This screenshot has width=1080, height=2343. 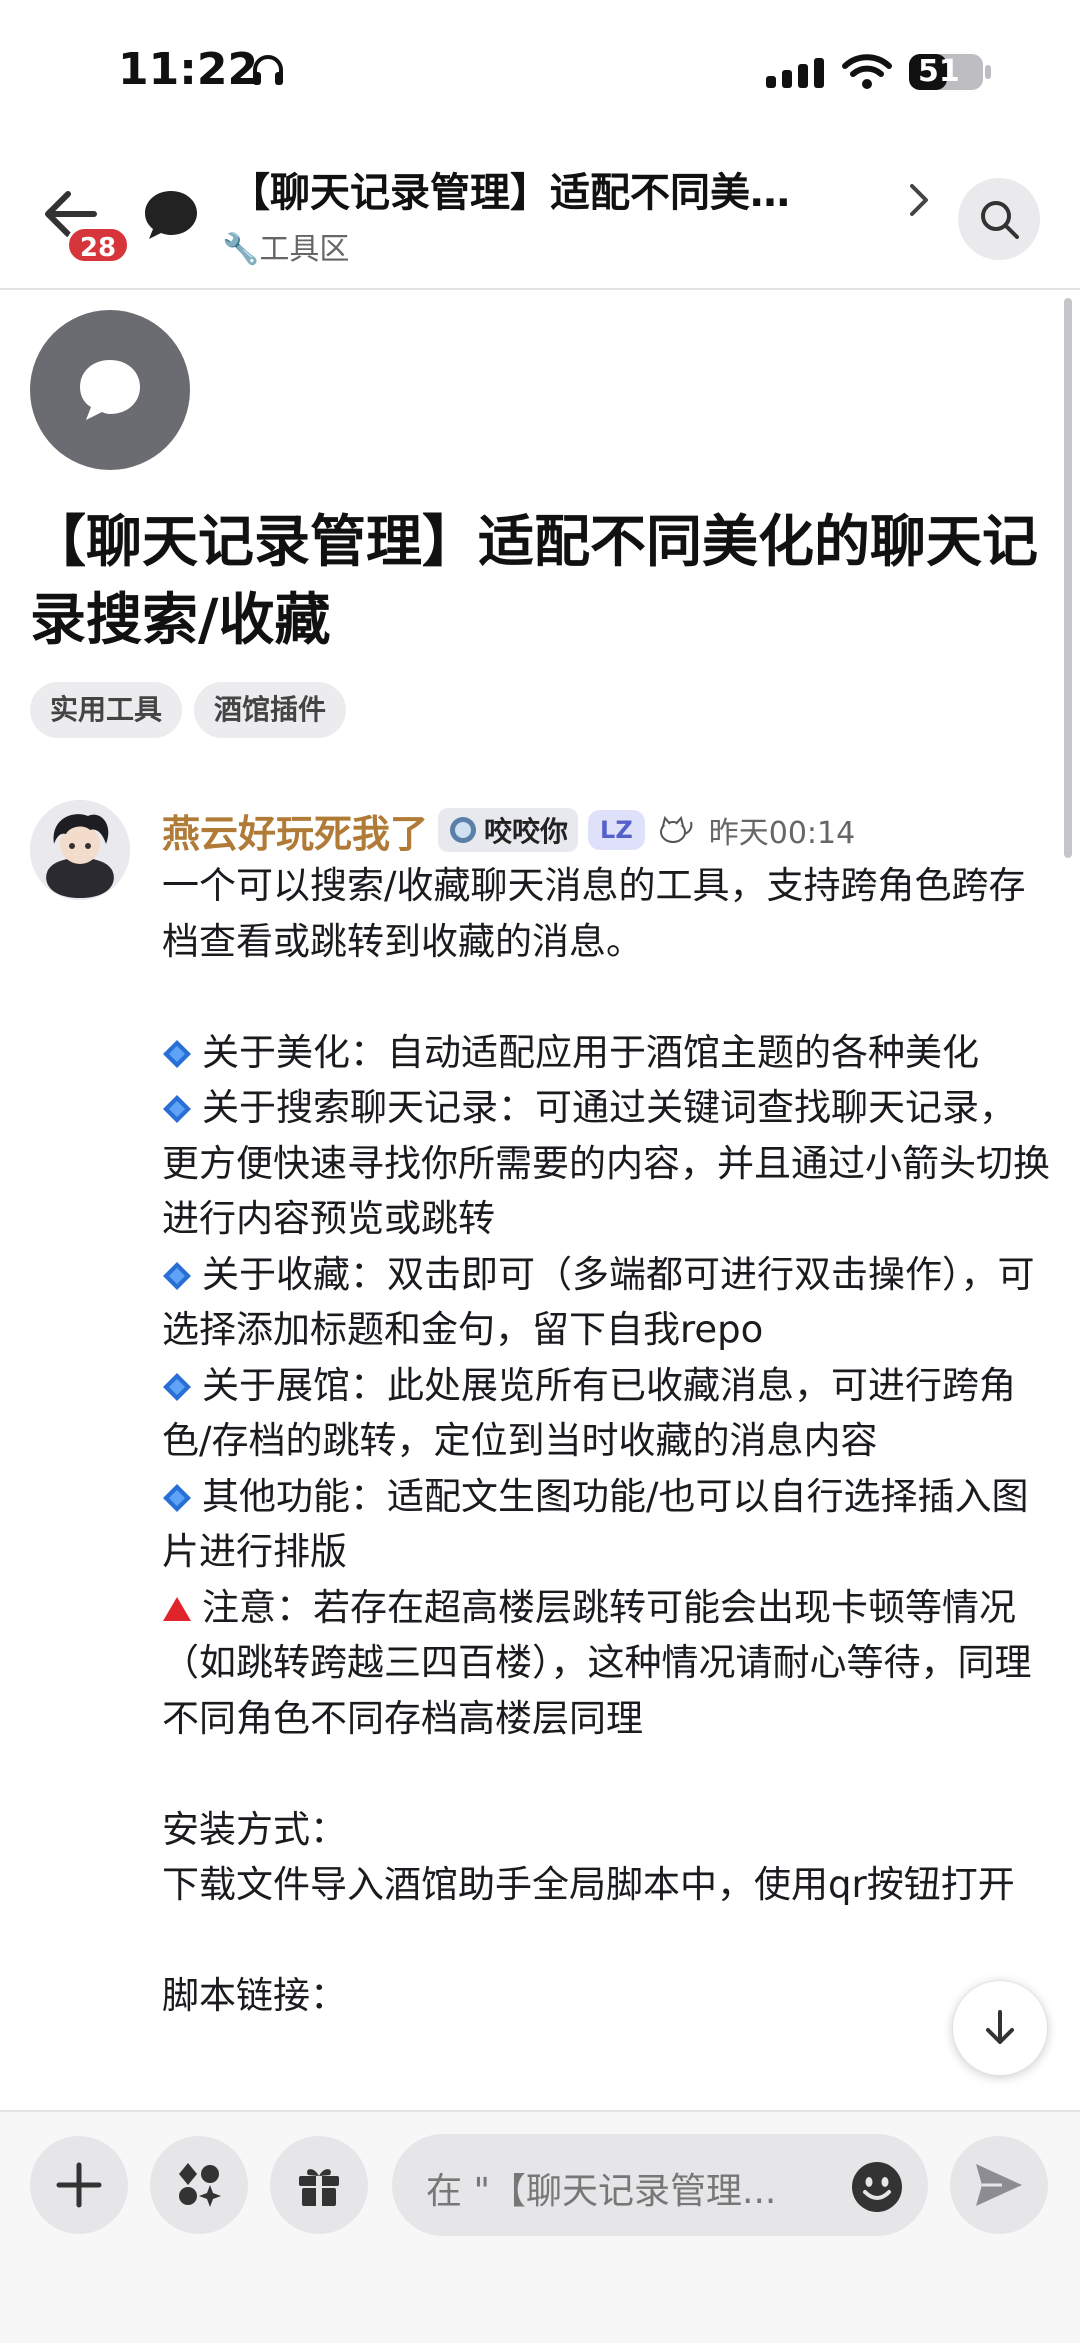 I want to click on avatar, so click(x=80, y=850).